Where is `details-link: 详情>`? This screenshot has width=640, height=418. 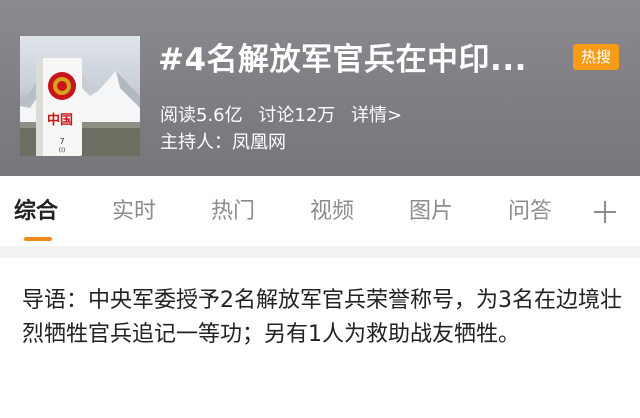 details-link: 详情> is located at coordinates (376, 115).